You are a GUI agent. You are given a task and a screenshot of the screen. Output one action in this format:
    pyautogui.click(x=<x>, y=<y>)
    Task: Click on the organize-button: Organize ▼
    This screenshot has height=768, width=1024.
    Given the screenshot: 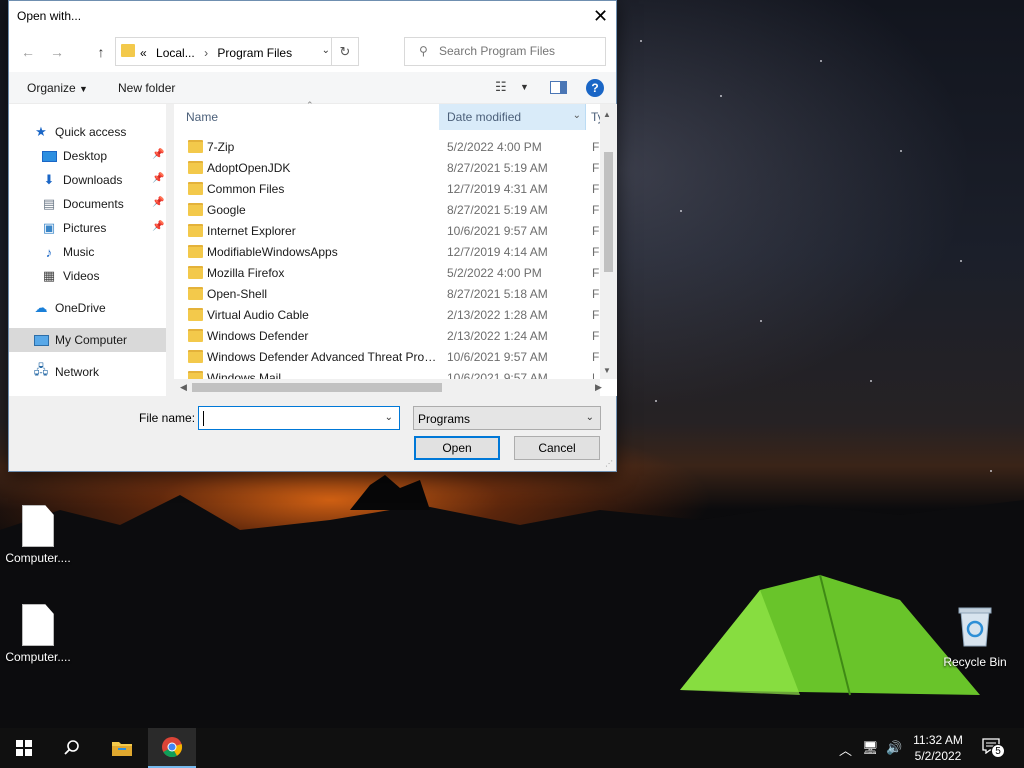 What is the action you would take?
    pyautogui.click(x=57, y=88)
    